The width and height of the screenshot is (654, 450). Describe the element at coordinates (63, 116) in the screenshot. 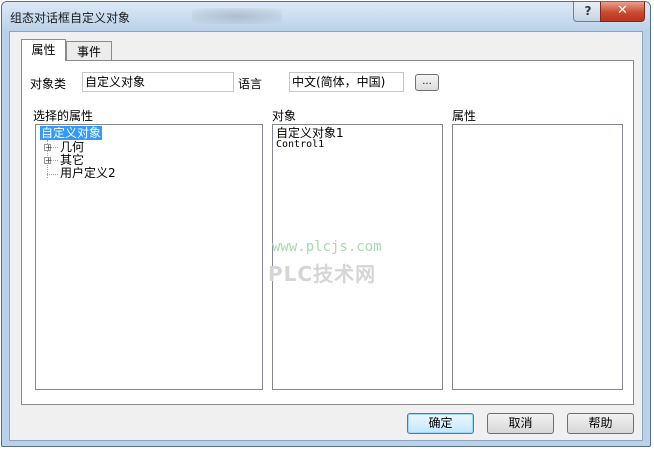

I see `selected-properties-label: 选择的属性` at that location.